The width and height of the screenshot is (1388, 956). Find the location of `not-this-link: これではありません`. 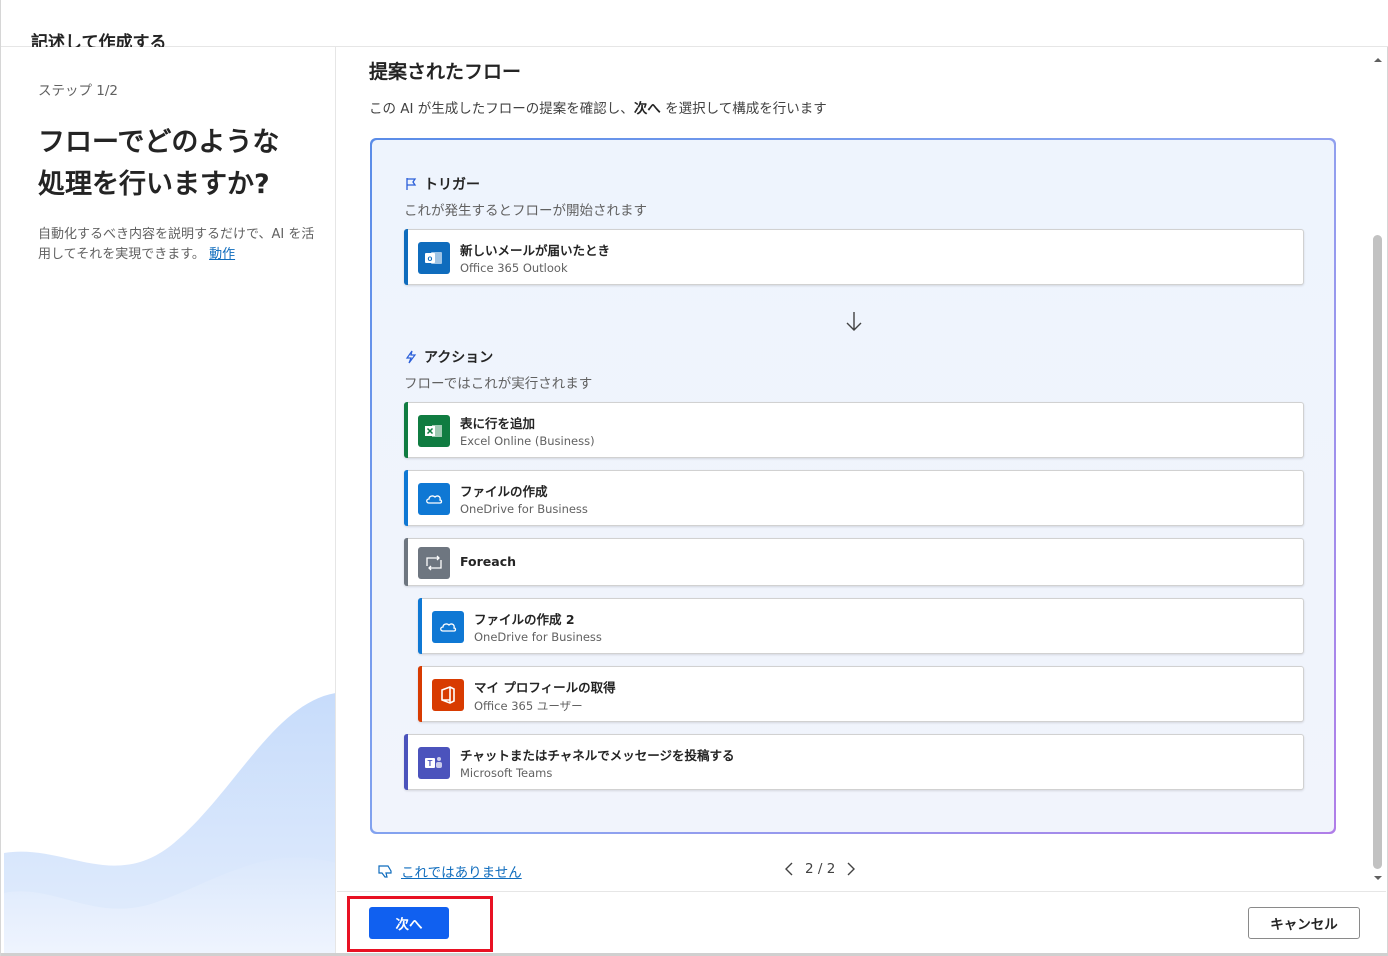

not-this-link: これではありません is located at coordinates (449, 871).